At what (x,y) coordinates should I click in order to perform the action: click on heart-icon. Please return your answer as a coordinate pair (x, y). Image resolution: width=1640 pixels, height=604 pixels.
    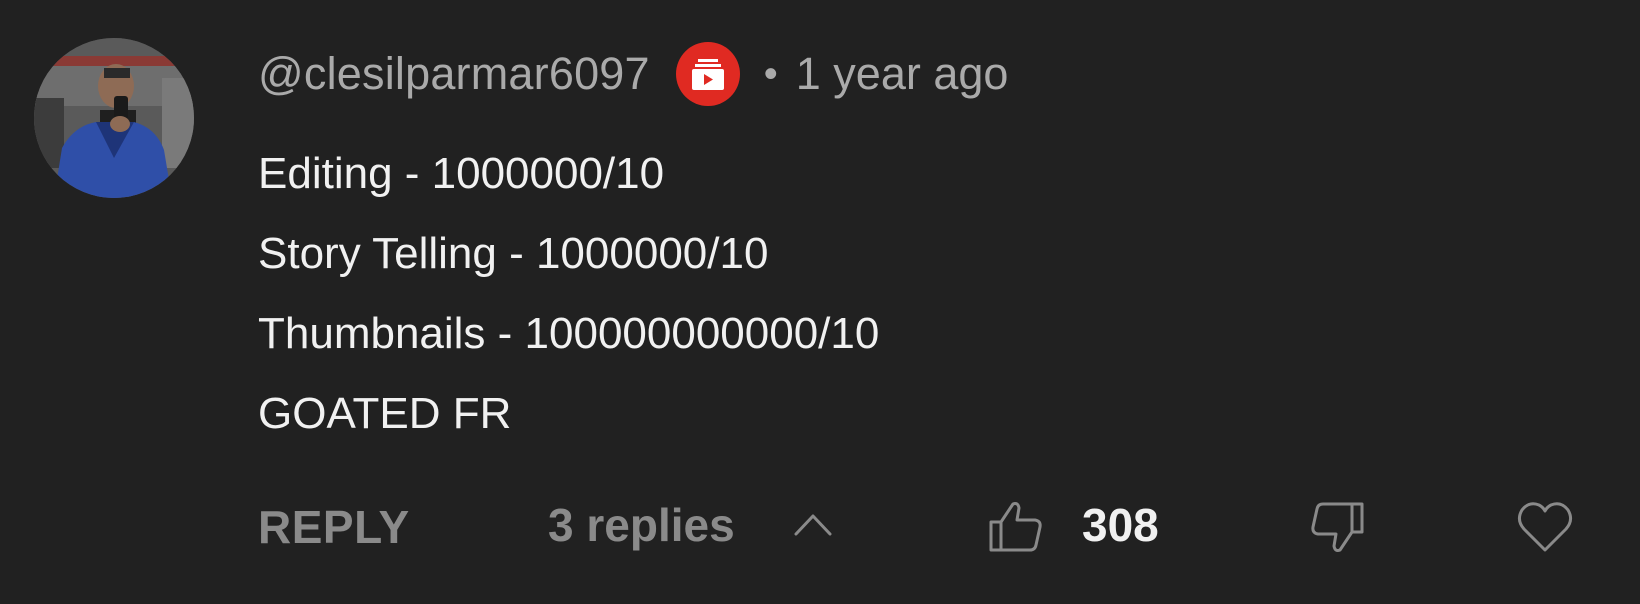
    Looking at the image, I should click on (1545, 527).